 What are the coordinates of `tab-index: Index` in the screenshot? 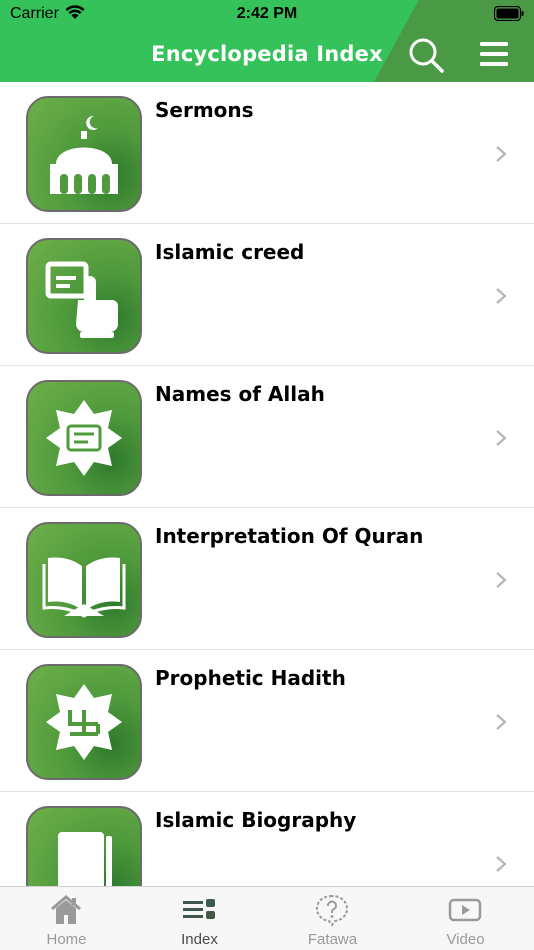 It's located at (199, 918).